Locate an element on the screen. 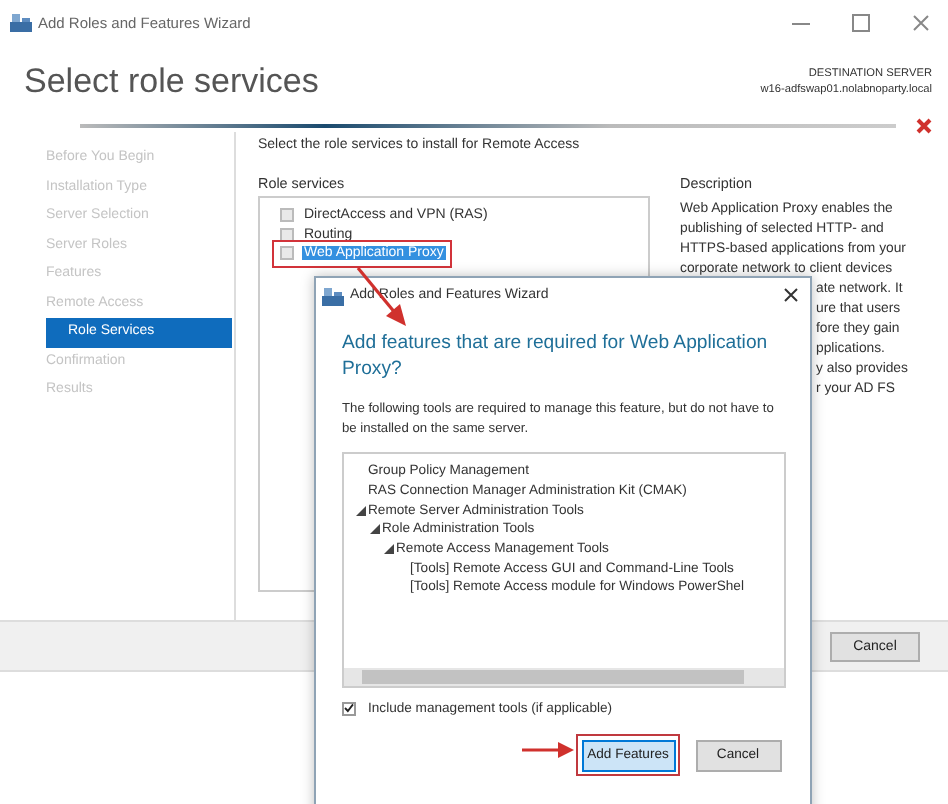 The height and width of the screenshot is (804, 948). maximize-icon is located at coordinates (861, 22).